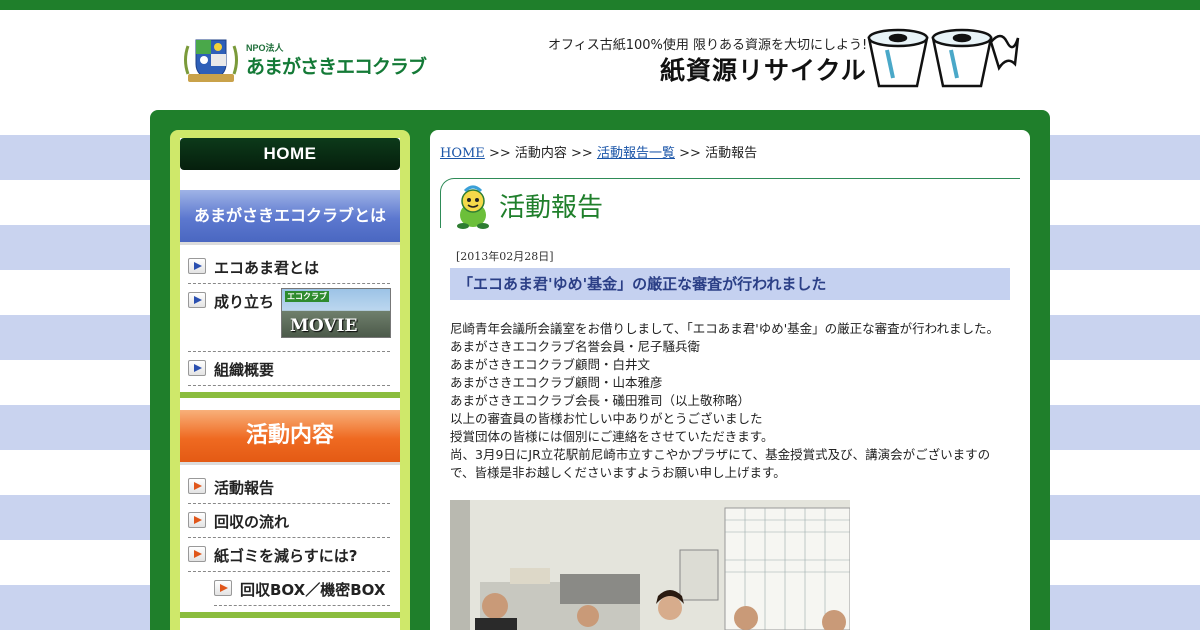  Describe the element at coordinates (505, 256) in the screenshot. I see `post-date: [2013年02月28日]` at that location.